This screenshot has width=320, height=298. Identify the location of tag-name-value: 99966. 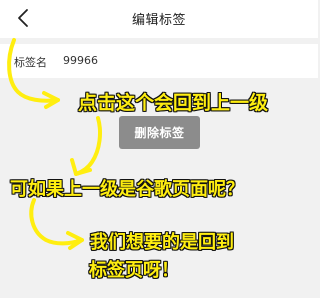
(80, 60).